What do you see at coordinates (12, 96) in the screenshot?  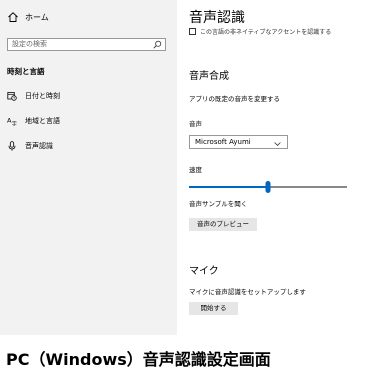 I see `calendar-clock-icon` at bounding box center [12, 96].